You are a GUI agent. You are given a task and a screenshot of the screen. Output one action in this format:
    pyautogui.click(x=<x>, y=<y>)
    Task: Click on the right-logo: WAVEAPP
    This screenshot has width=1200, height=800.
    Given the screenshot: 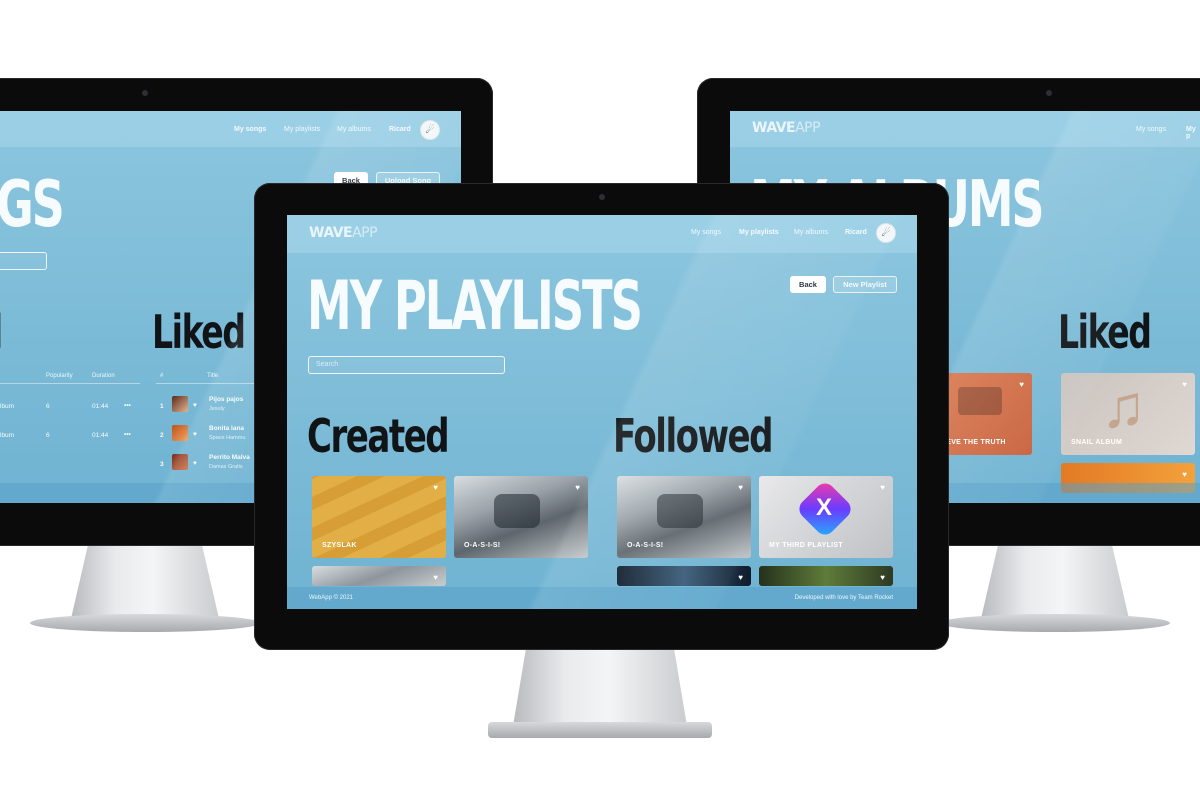 What is the action you would take?
    pyautogui.click(x=786, y=128)
    